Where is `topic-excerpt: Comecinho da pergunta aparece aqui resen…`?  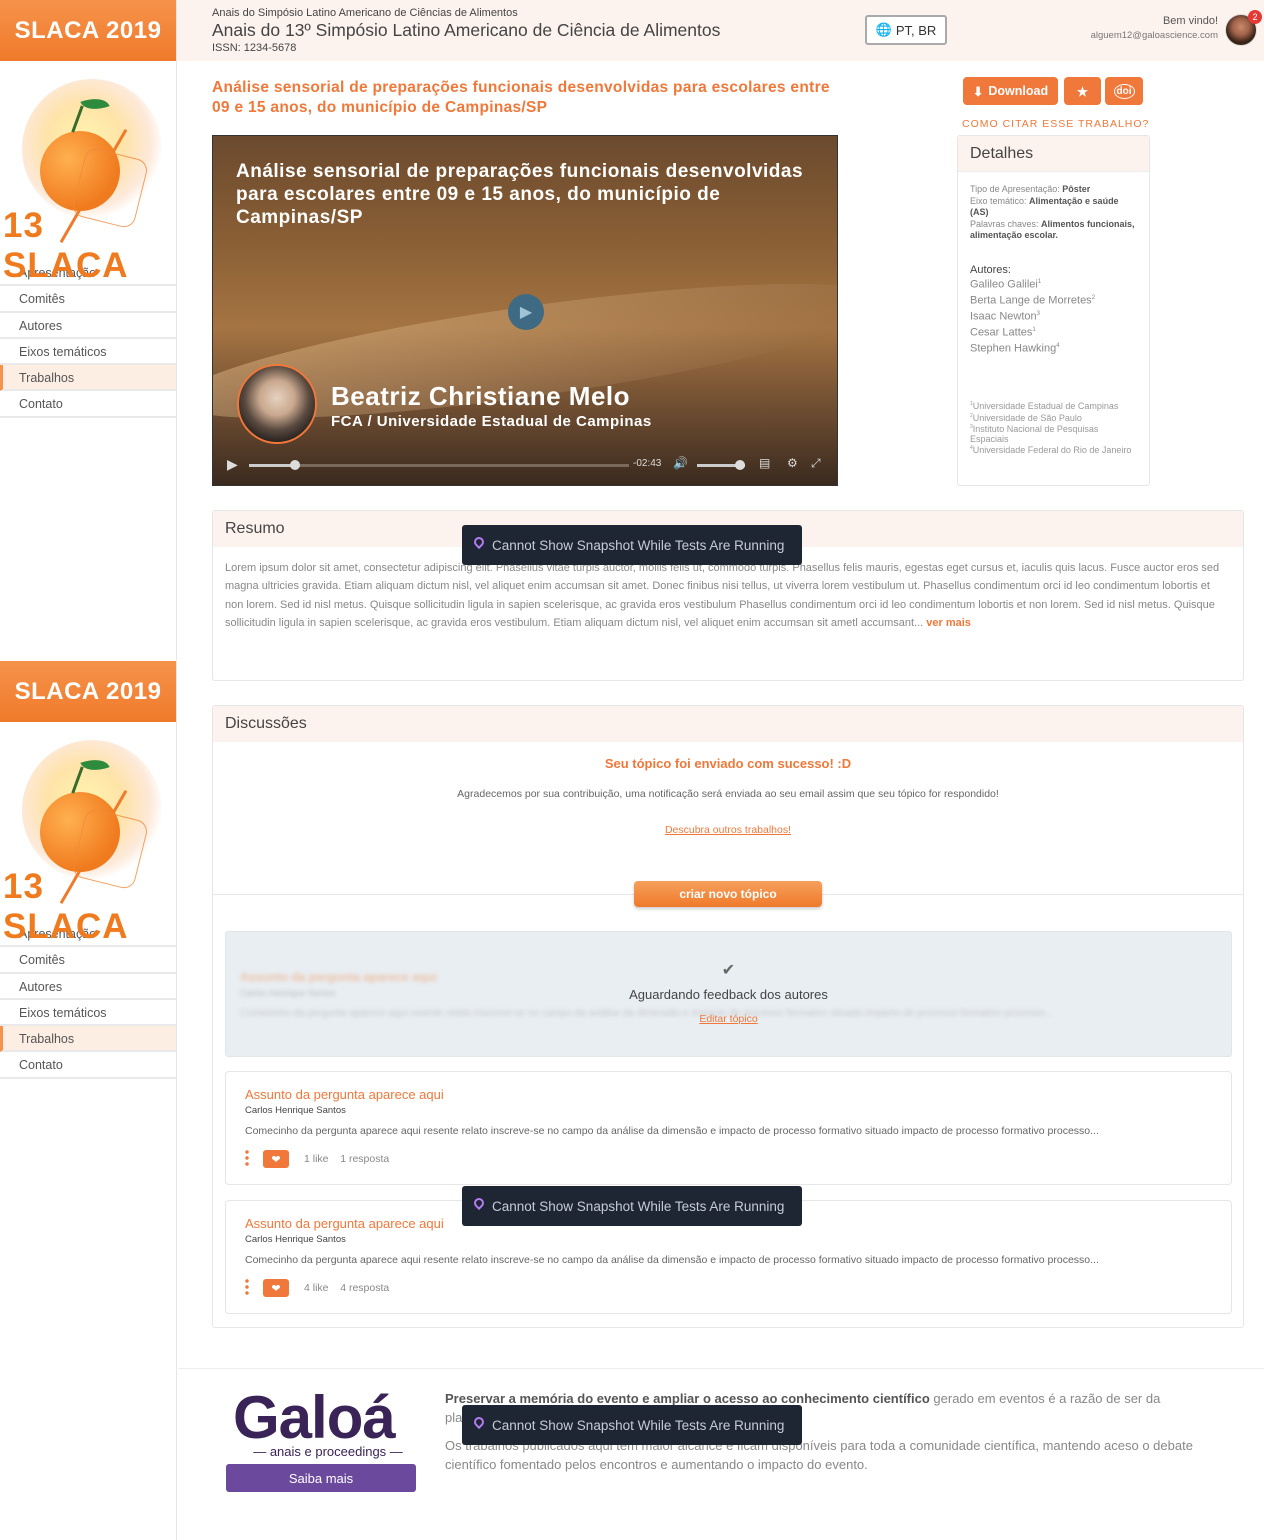
topic-excerpt: Comecinho da pergunta aparece aqui resen… is located at coordinates (672, 1260).